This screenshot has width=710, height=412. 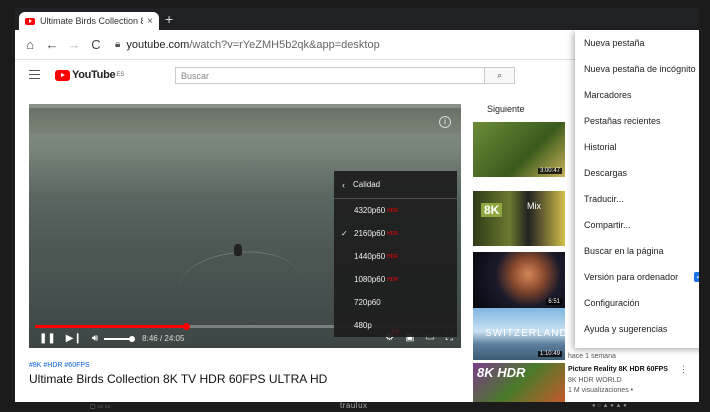 What do you see at coordinates (519, 149) in the screenshot?
I see `thumbnail-1: 3:00:47` at bounding box center [519, 149].